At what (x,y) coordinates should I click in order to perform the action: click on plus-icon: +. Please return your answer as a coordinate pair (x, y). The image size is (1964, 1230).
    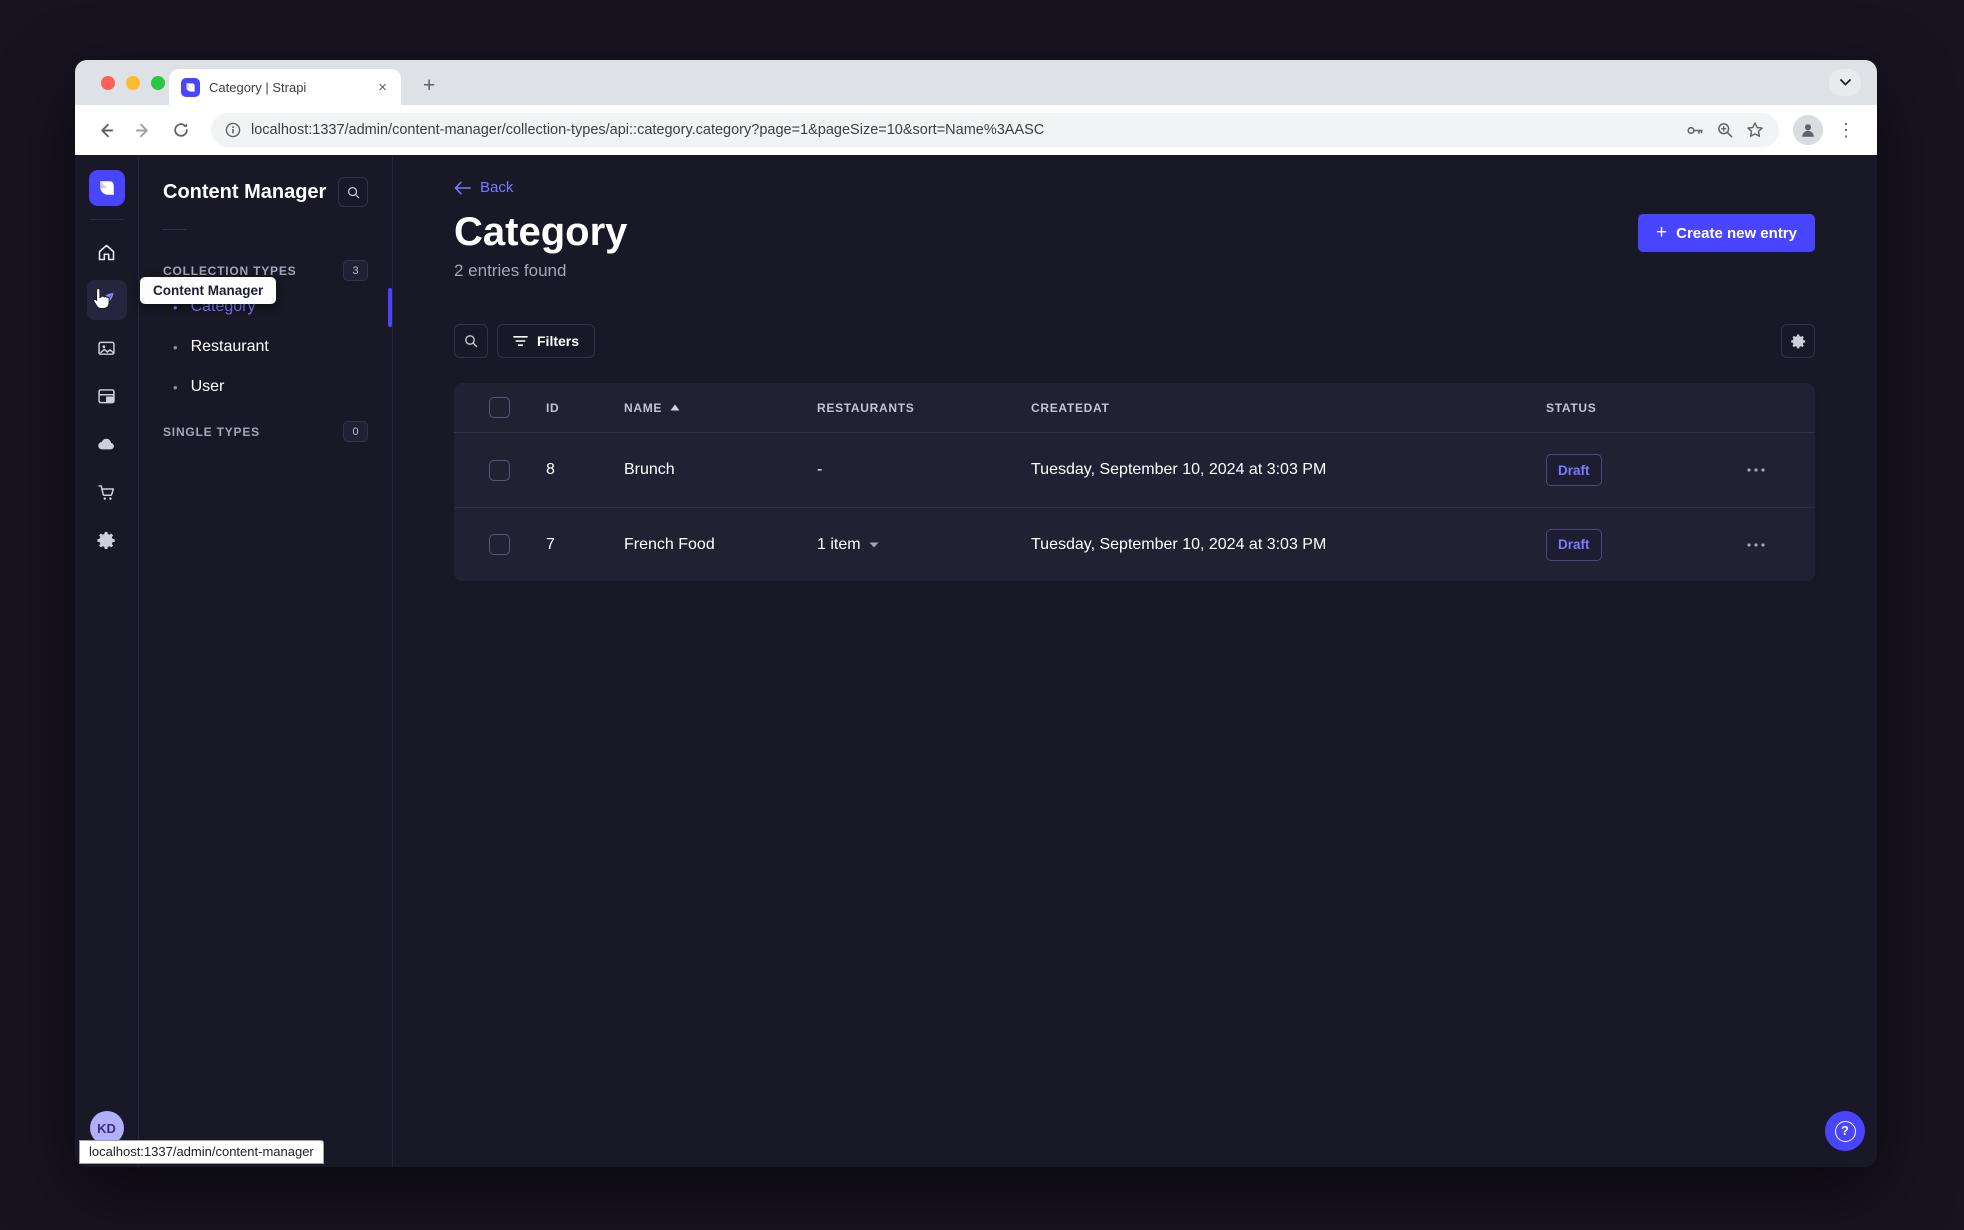
    Looking at the image, I should click on (1662, 232).